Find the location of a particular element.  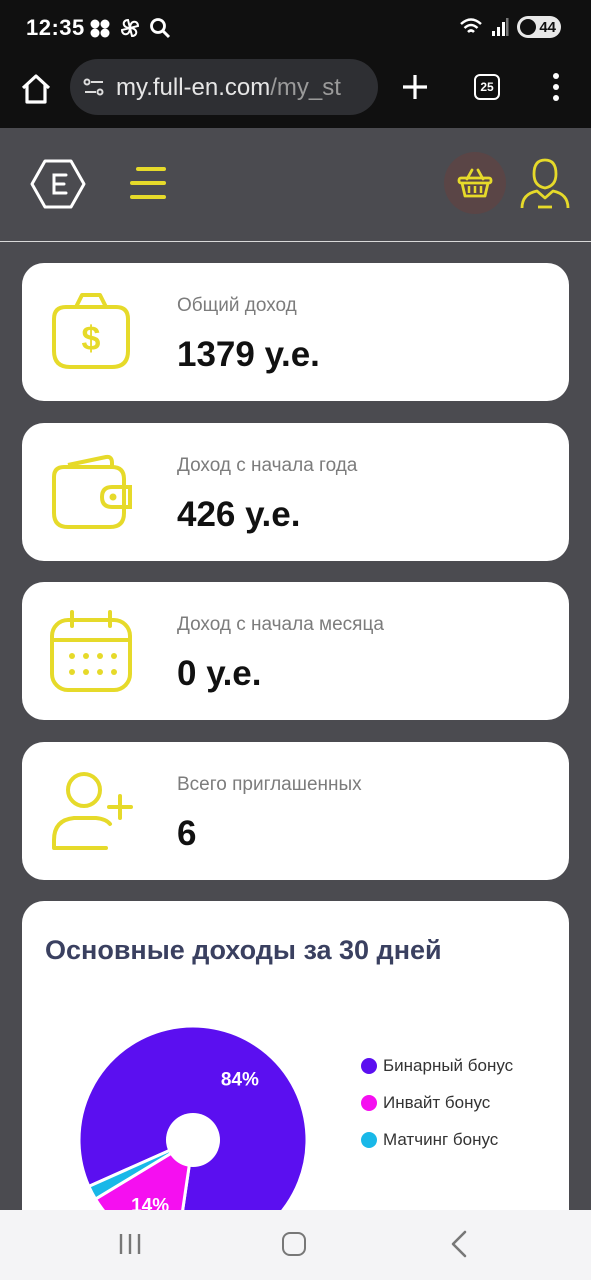

system-navigation-bar is located at coordinates (295, 1245).